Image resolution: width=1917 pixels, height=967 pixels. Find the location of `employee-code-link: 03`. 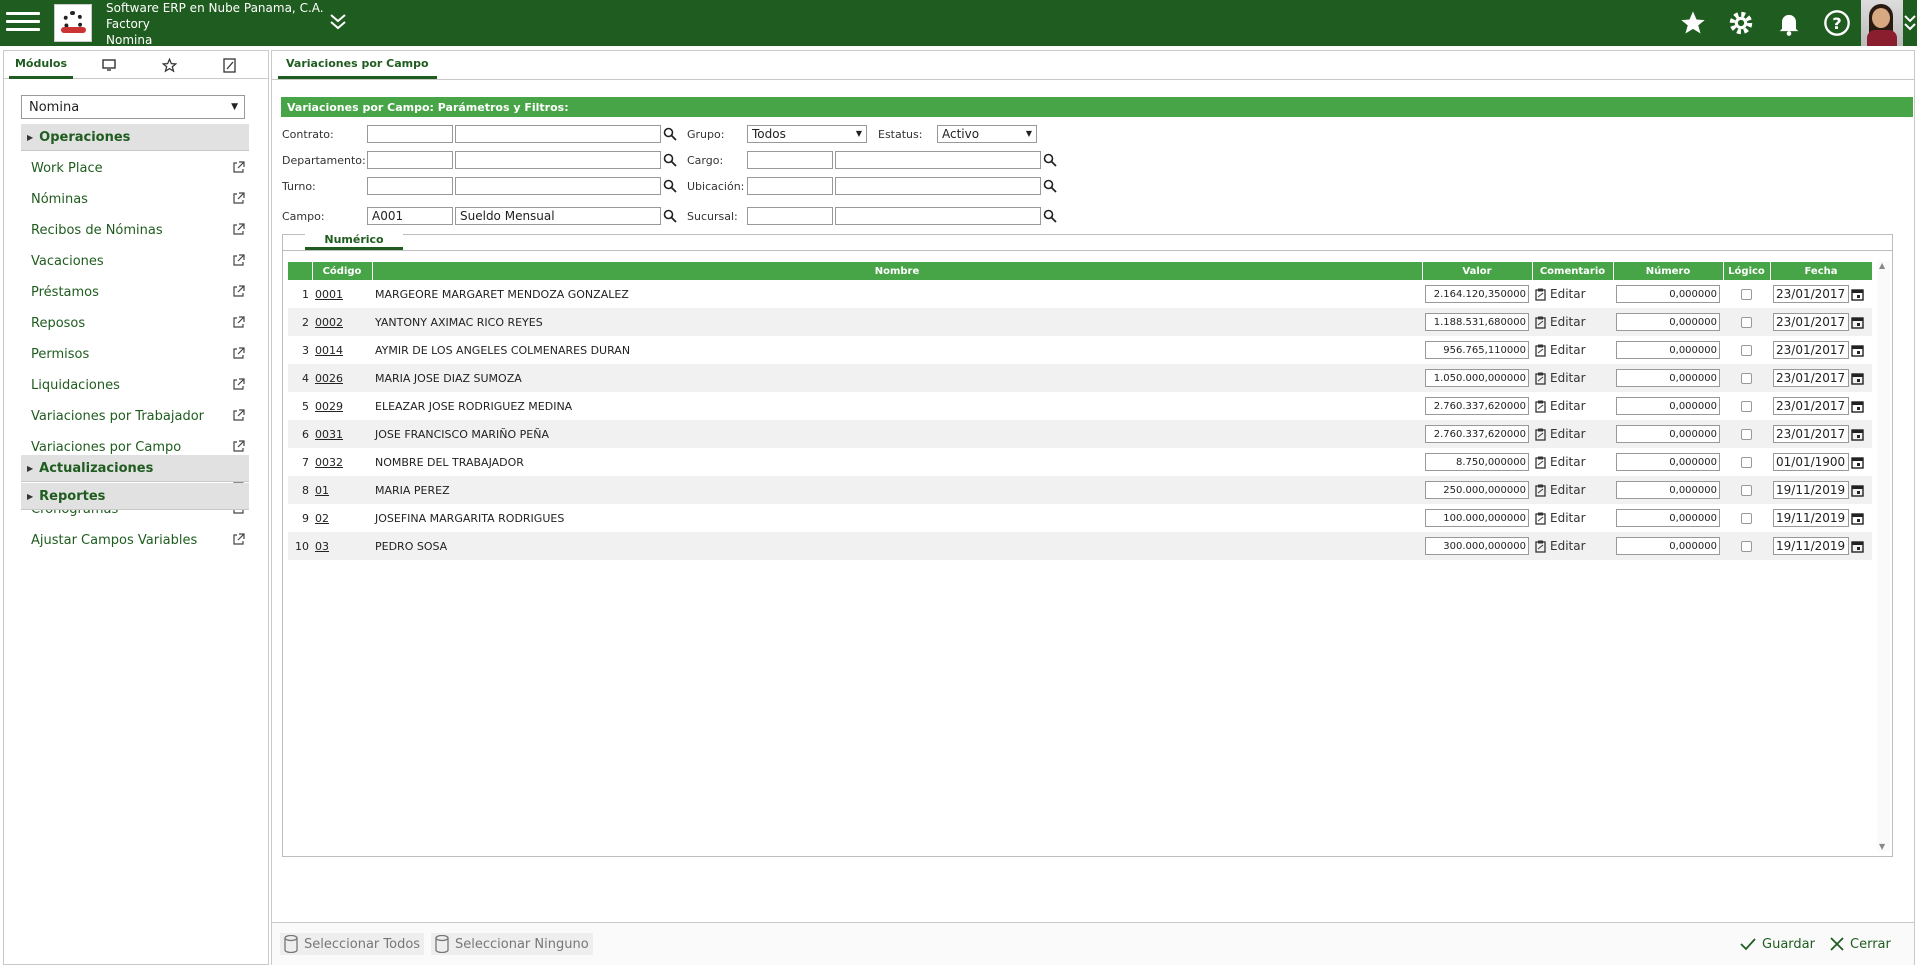

employee-code-link: 03 is located at coordinates (322, 546).